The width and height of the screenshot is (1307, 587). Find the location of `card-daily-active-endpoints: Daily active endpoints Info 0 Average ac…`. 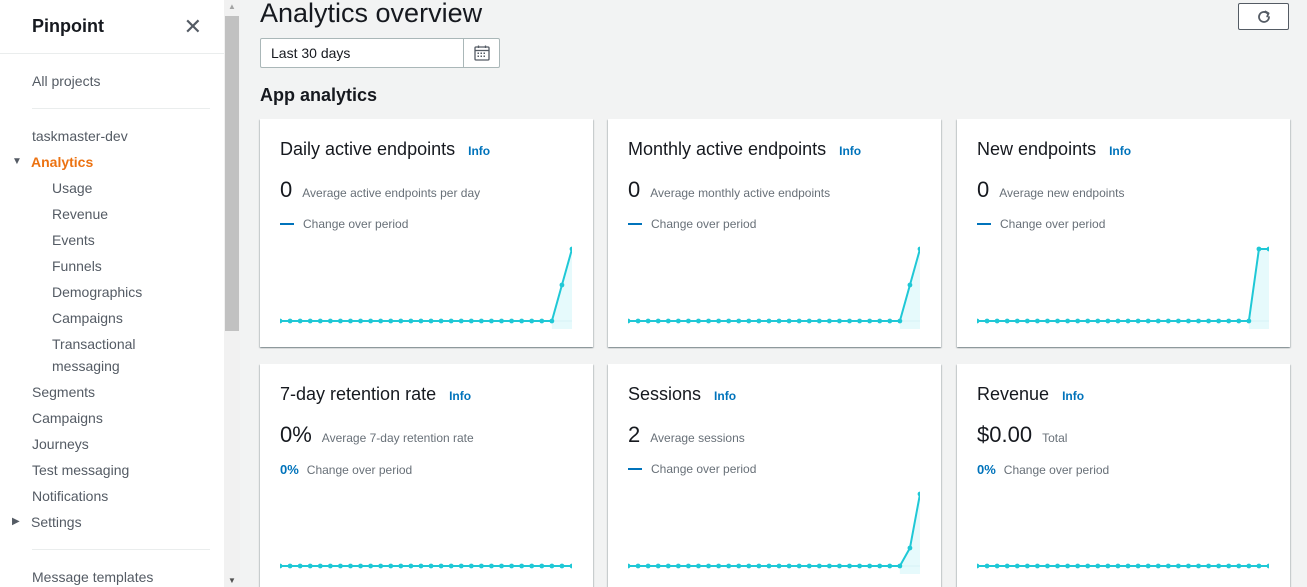

card-daily-active-endpoints: Daily active endpoints Info 0 Average ac… is located at coordinates (426, 233).